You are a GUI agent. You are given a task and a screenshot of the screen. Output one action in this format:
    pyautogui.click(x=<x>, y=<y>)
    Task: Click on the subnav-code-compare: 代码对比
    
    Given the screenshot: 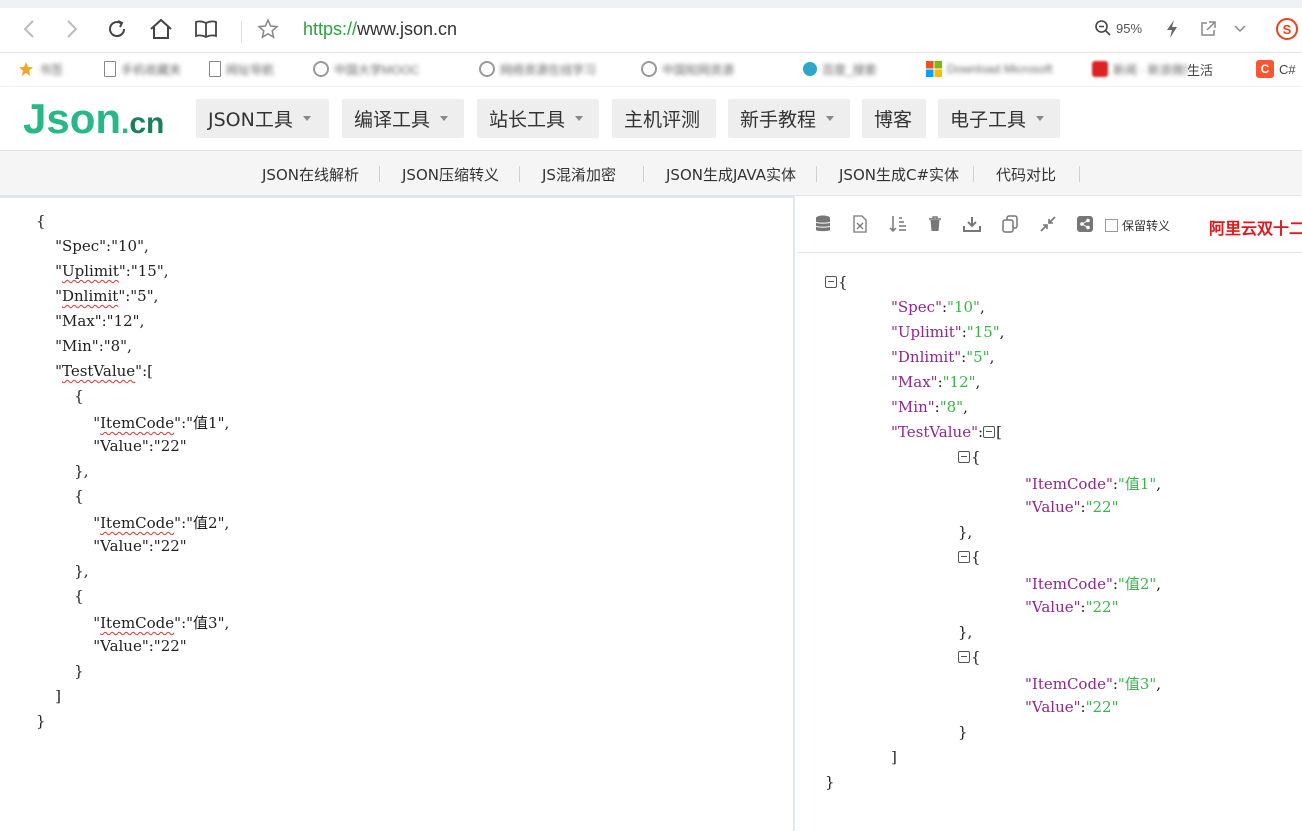 What is the action you would take?
    pyautogui.click(x=1026, y=174)
    